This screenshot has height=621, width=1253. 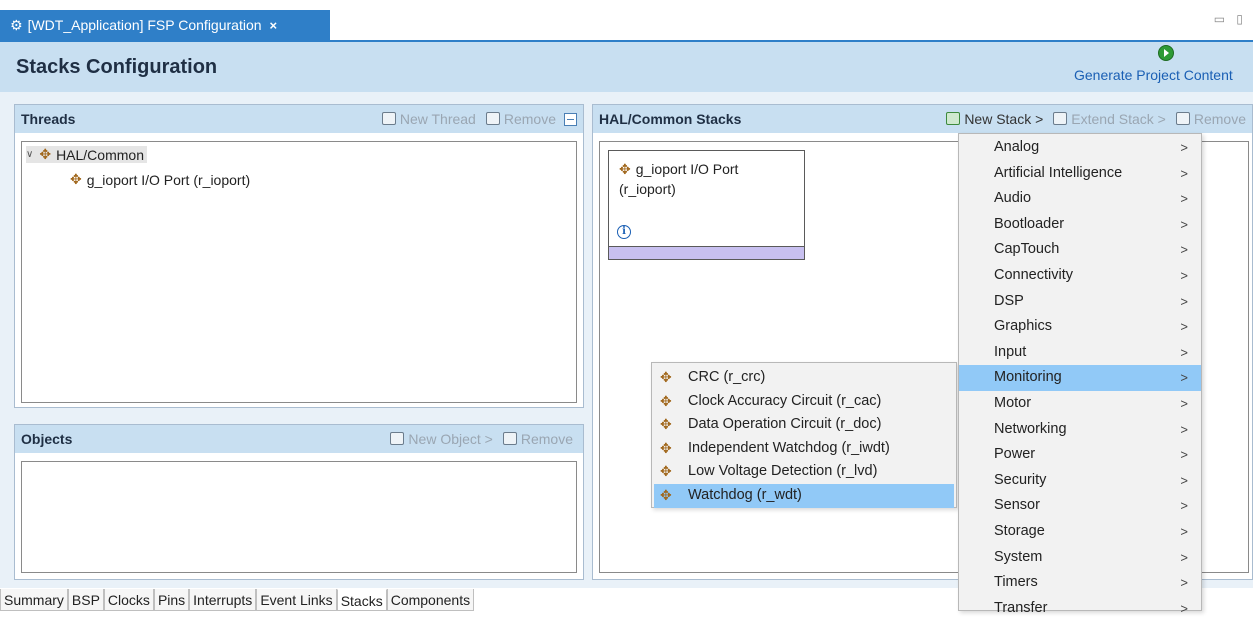 What do you see at coordinates (160, 179) in the screenshot?
I see `tree-item-g-ioport: ✥ g_ioport I/O Port (r_ioport)` at bounding box center [160, 179].